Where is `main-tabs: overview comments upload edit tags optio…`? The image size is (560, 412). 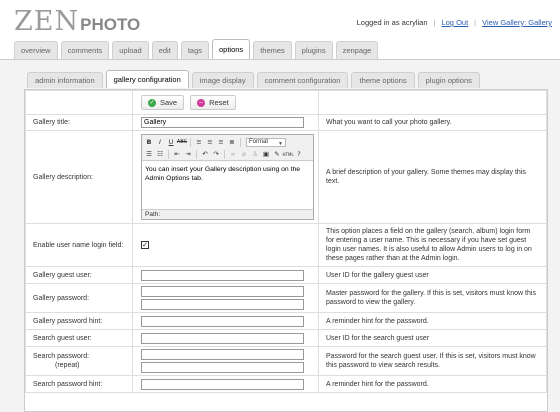 main-tabs: overview comments upload edit tags optio… is located at coordinates (196, 49).